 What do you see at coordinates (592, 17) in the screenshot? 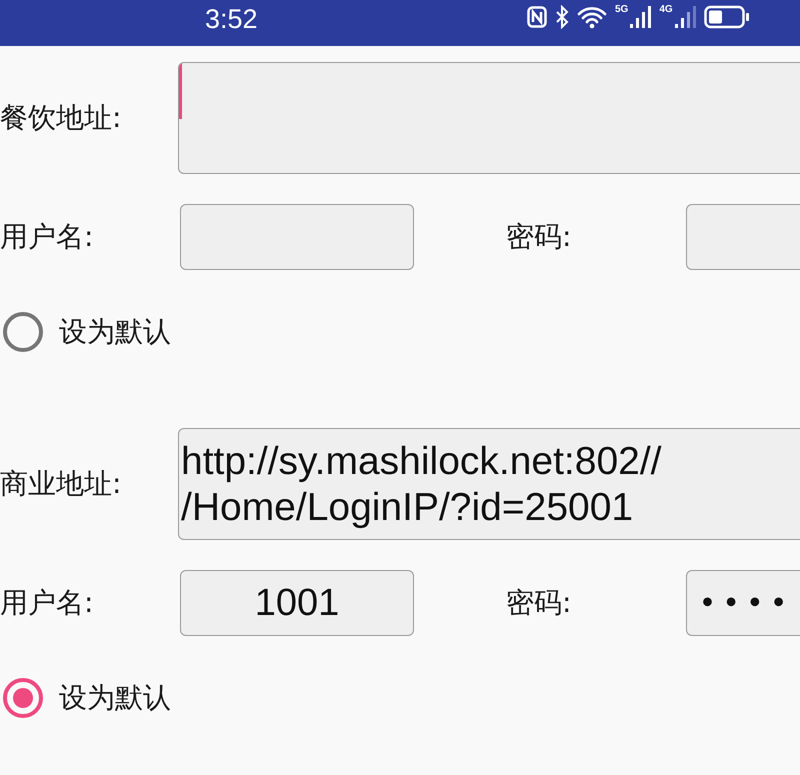
I see `wifi-icon` at bounding box center [592, 17].